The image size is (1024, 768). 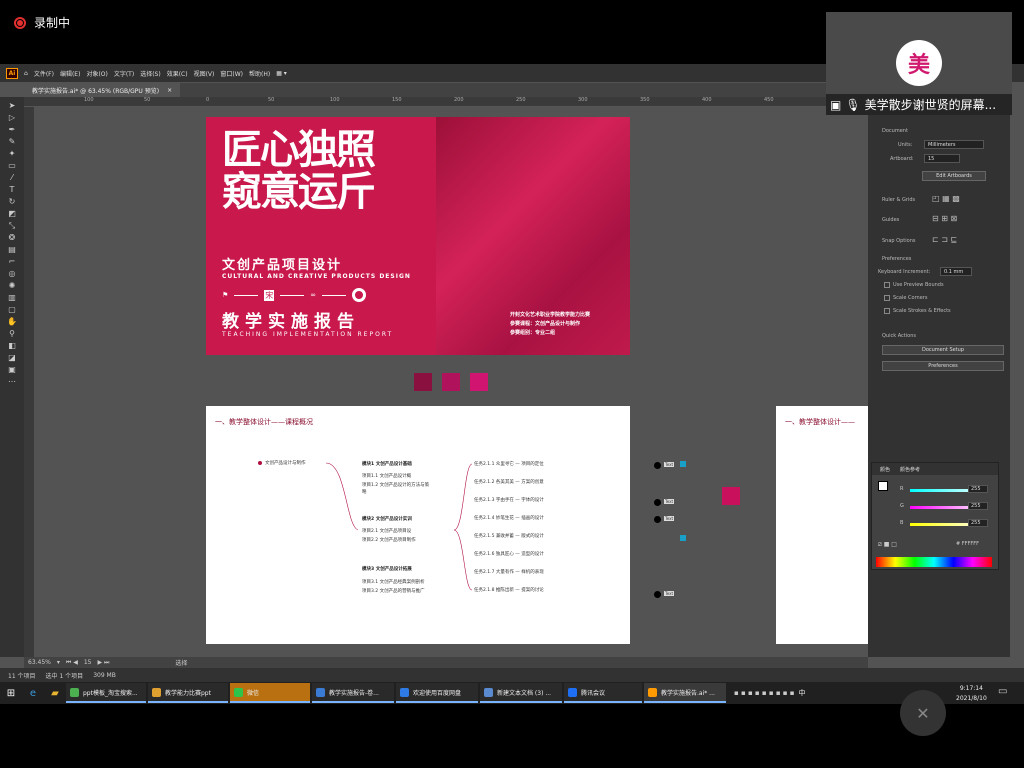 I want to click on zoom-level: 63.45%, so click(x=39, y=662).